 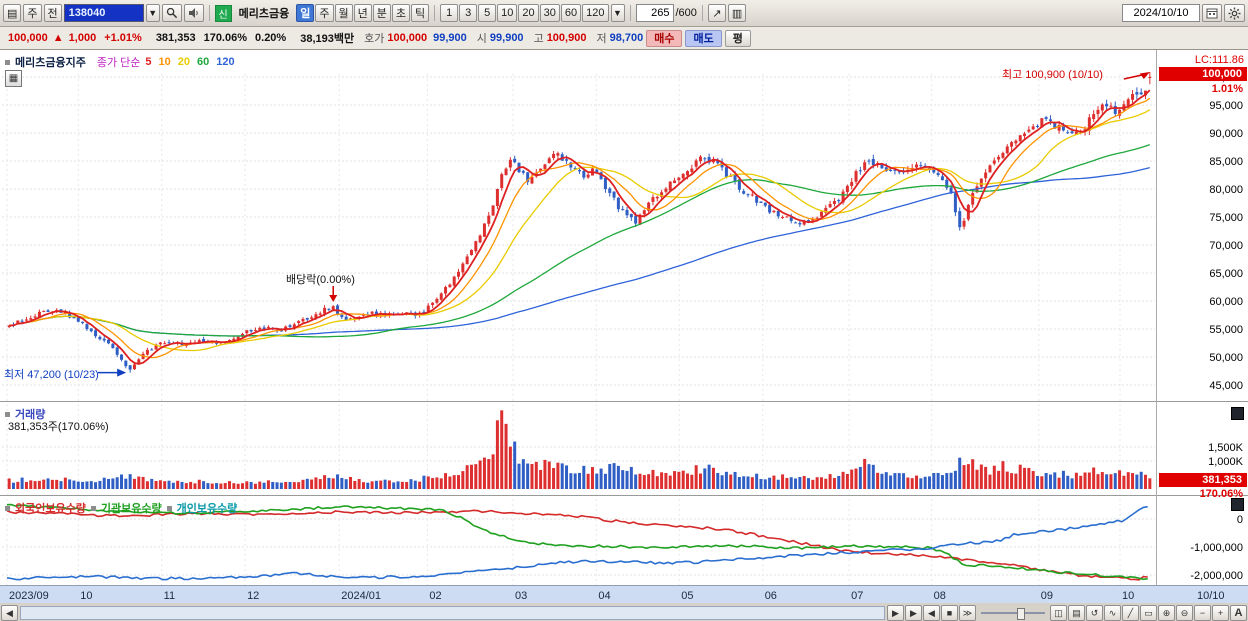 I want to click on period-button-4: 분, so click(x=381, y=13).